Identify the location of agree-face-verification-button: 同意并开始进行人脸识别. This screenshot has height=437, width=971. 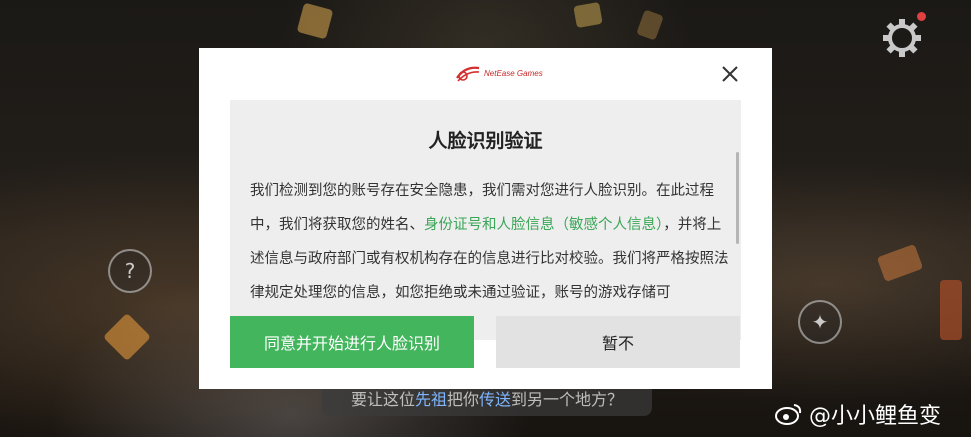
(352, 342).